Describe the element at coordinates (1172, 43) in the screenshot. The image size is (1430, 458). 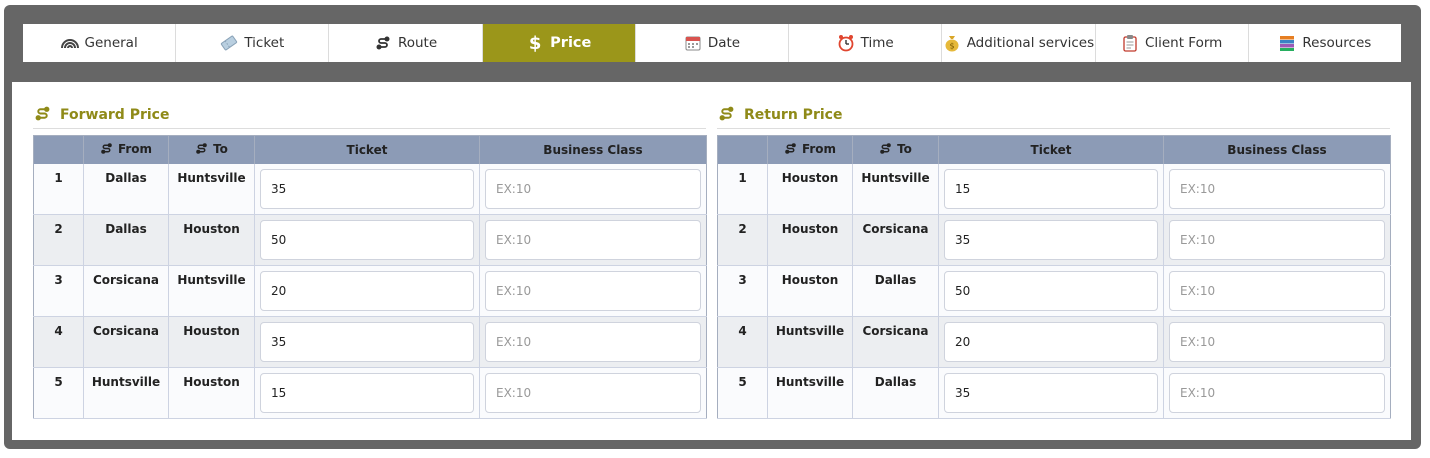
I see `tab-client-form: Client Form` at that location.